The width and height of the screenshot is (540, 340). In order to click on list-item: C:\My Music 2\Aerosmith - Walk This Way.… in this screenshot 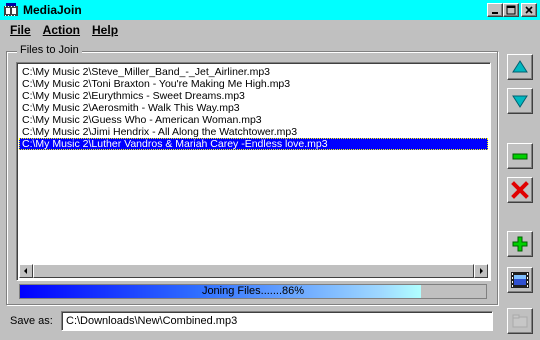, I will do `click(253, 108)`.